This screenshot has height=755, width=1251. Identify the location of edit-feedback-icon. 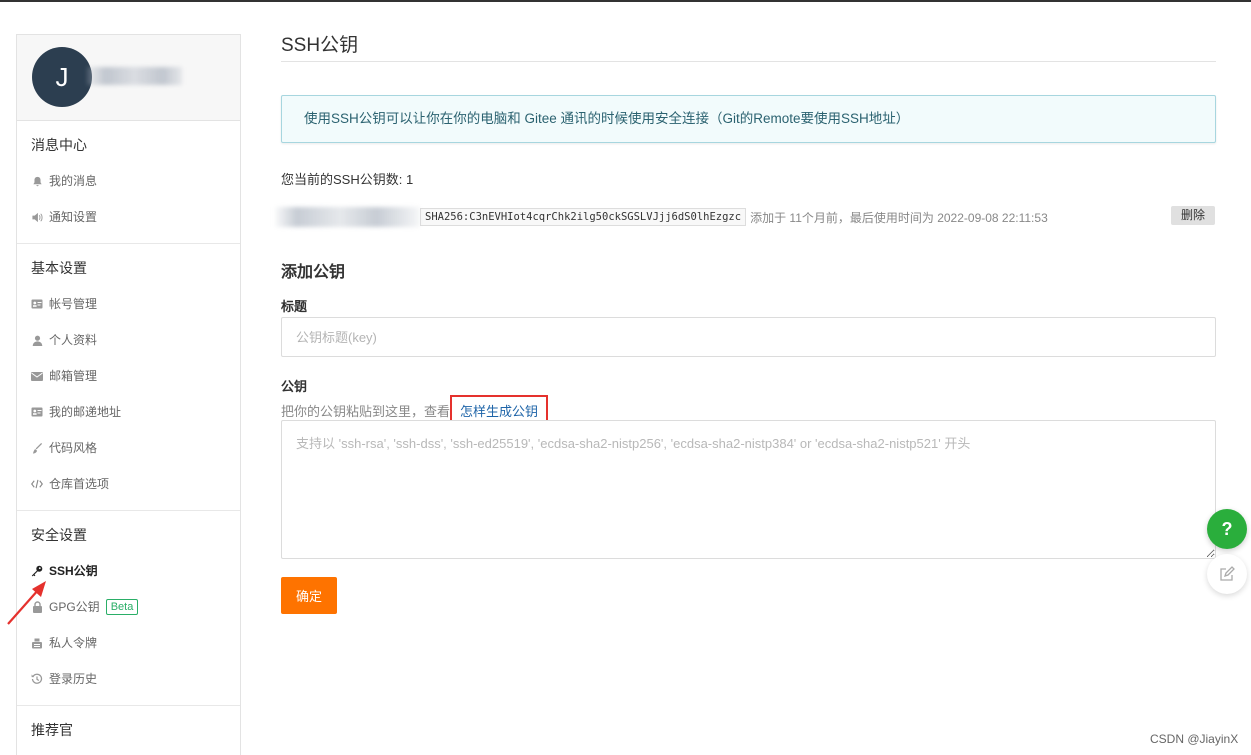
(1227, 573).